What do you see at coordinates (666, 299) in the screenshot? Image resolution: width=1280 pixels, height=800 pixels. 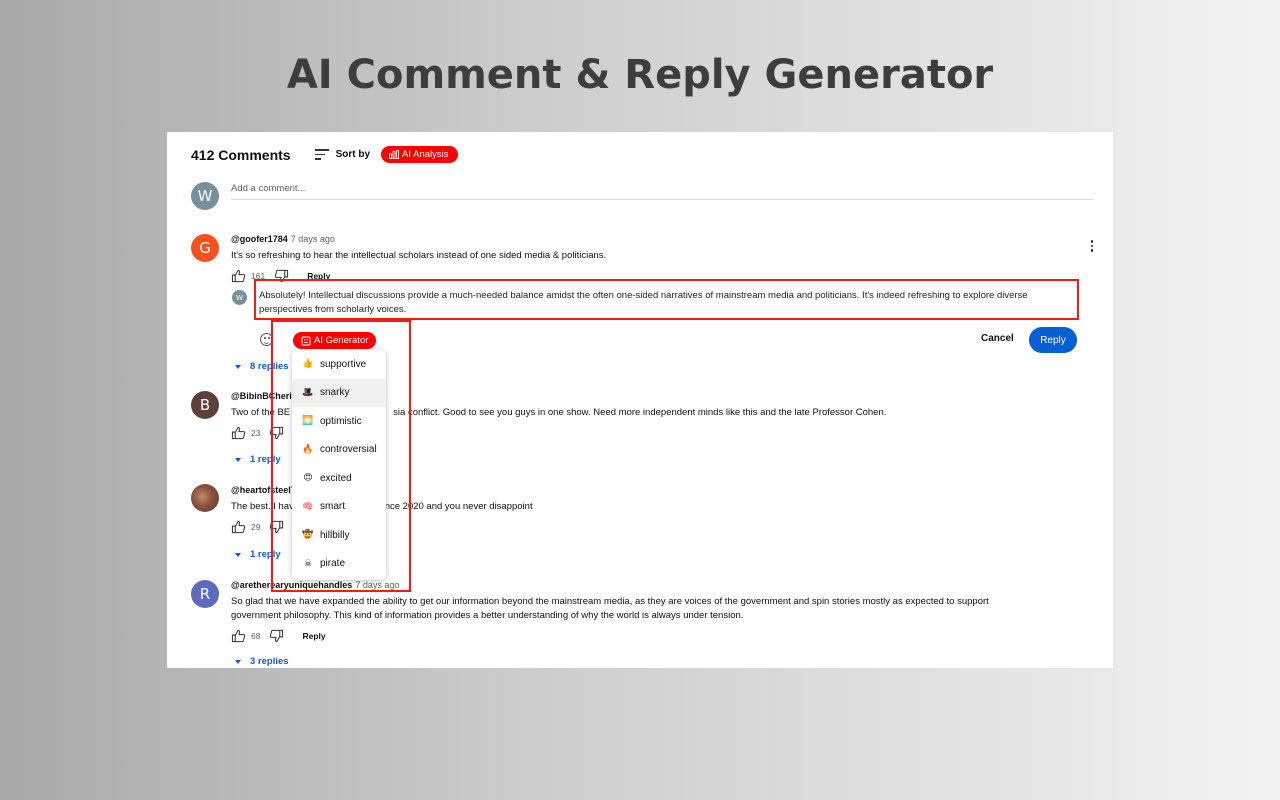 I see `reply-highlight-box` at bounding box center [666, 299].